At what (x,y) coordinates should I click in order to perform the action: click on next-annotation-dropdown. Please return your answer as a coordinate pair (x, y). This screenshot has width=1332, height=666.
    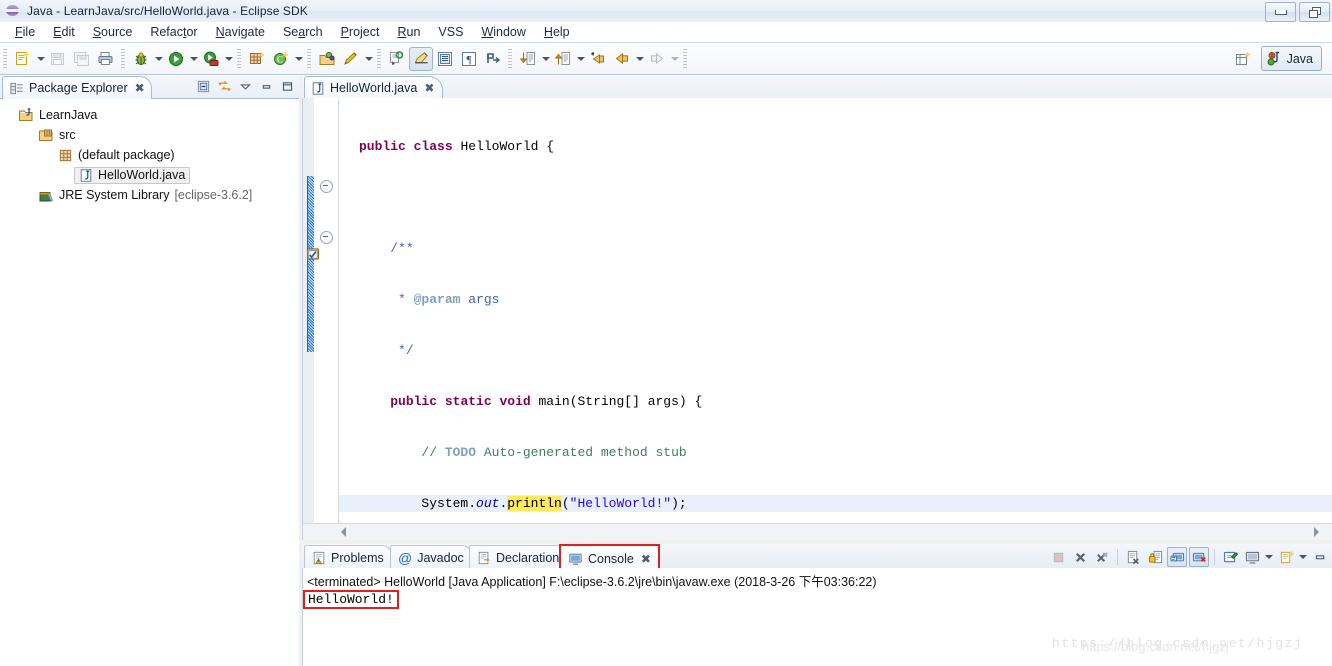
    Looking at the image, I should click on (545, 59).